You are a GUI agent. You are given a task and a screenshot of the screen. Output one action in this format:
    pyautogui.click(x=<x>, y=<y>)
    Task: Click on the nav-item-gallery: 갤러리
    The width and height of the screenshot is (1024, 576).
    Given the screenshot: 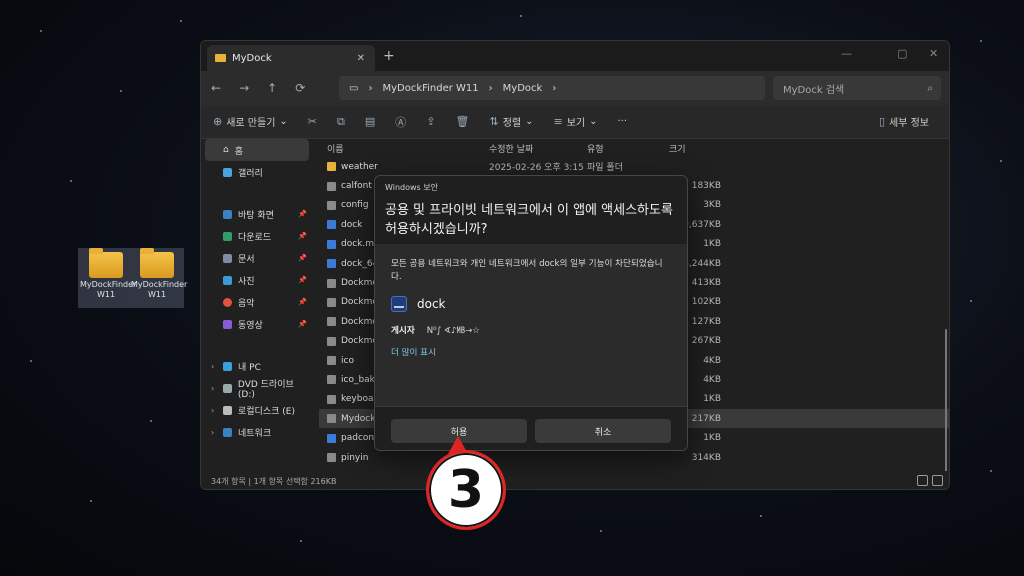 What is the action you would take?
    pyautogui.click(x=257, y=172)
    